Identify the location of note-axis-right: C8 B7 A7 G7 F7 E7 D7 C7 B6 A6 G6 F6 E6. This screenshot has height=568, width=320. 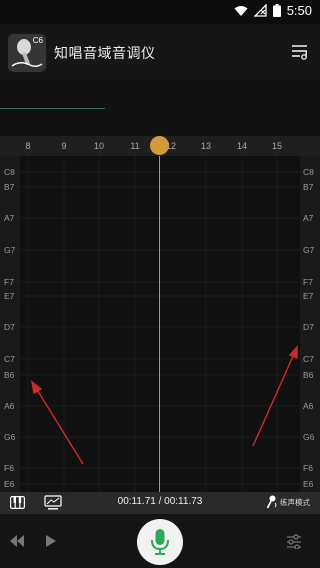
(310, 324).